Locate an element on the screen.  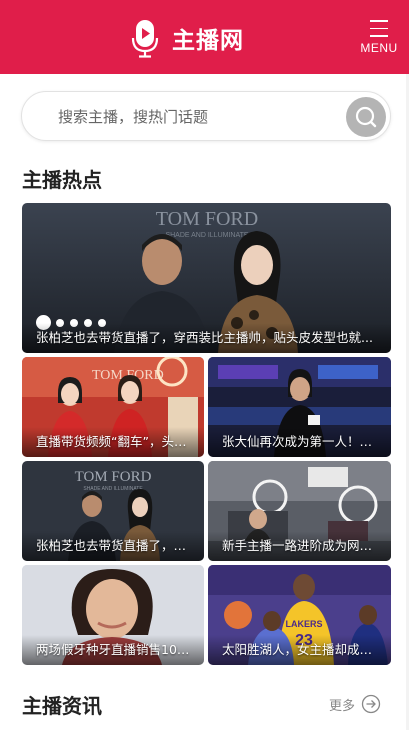
hamburger-icon is located at coordinates (379, 31).